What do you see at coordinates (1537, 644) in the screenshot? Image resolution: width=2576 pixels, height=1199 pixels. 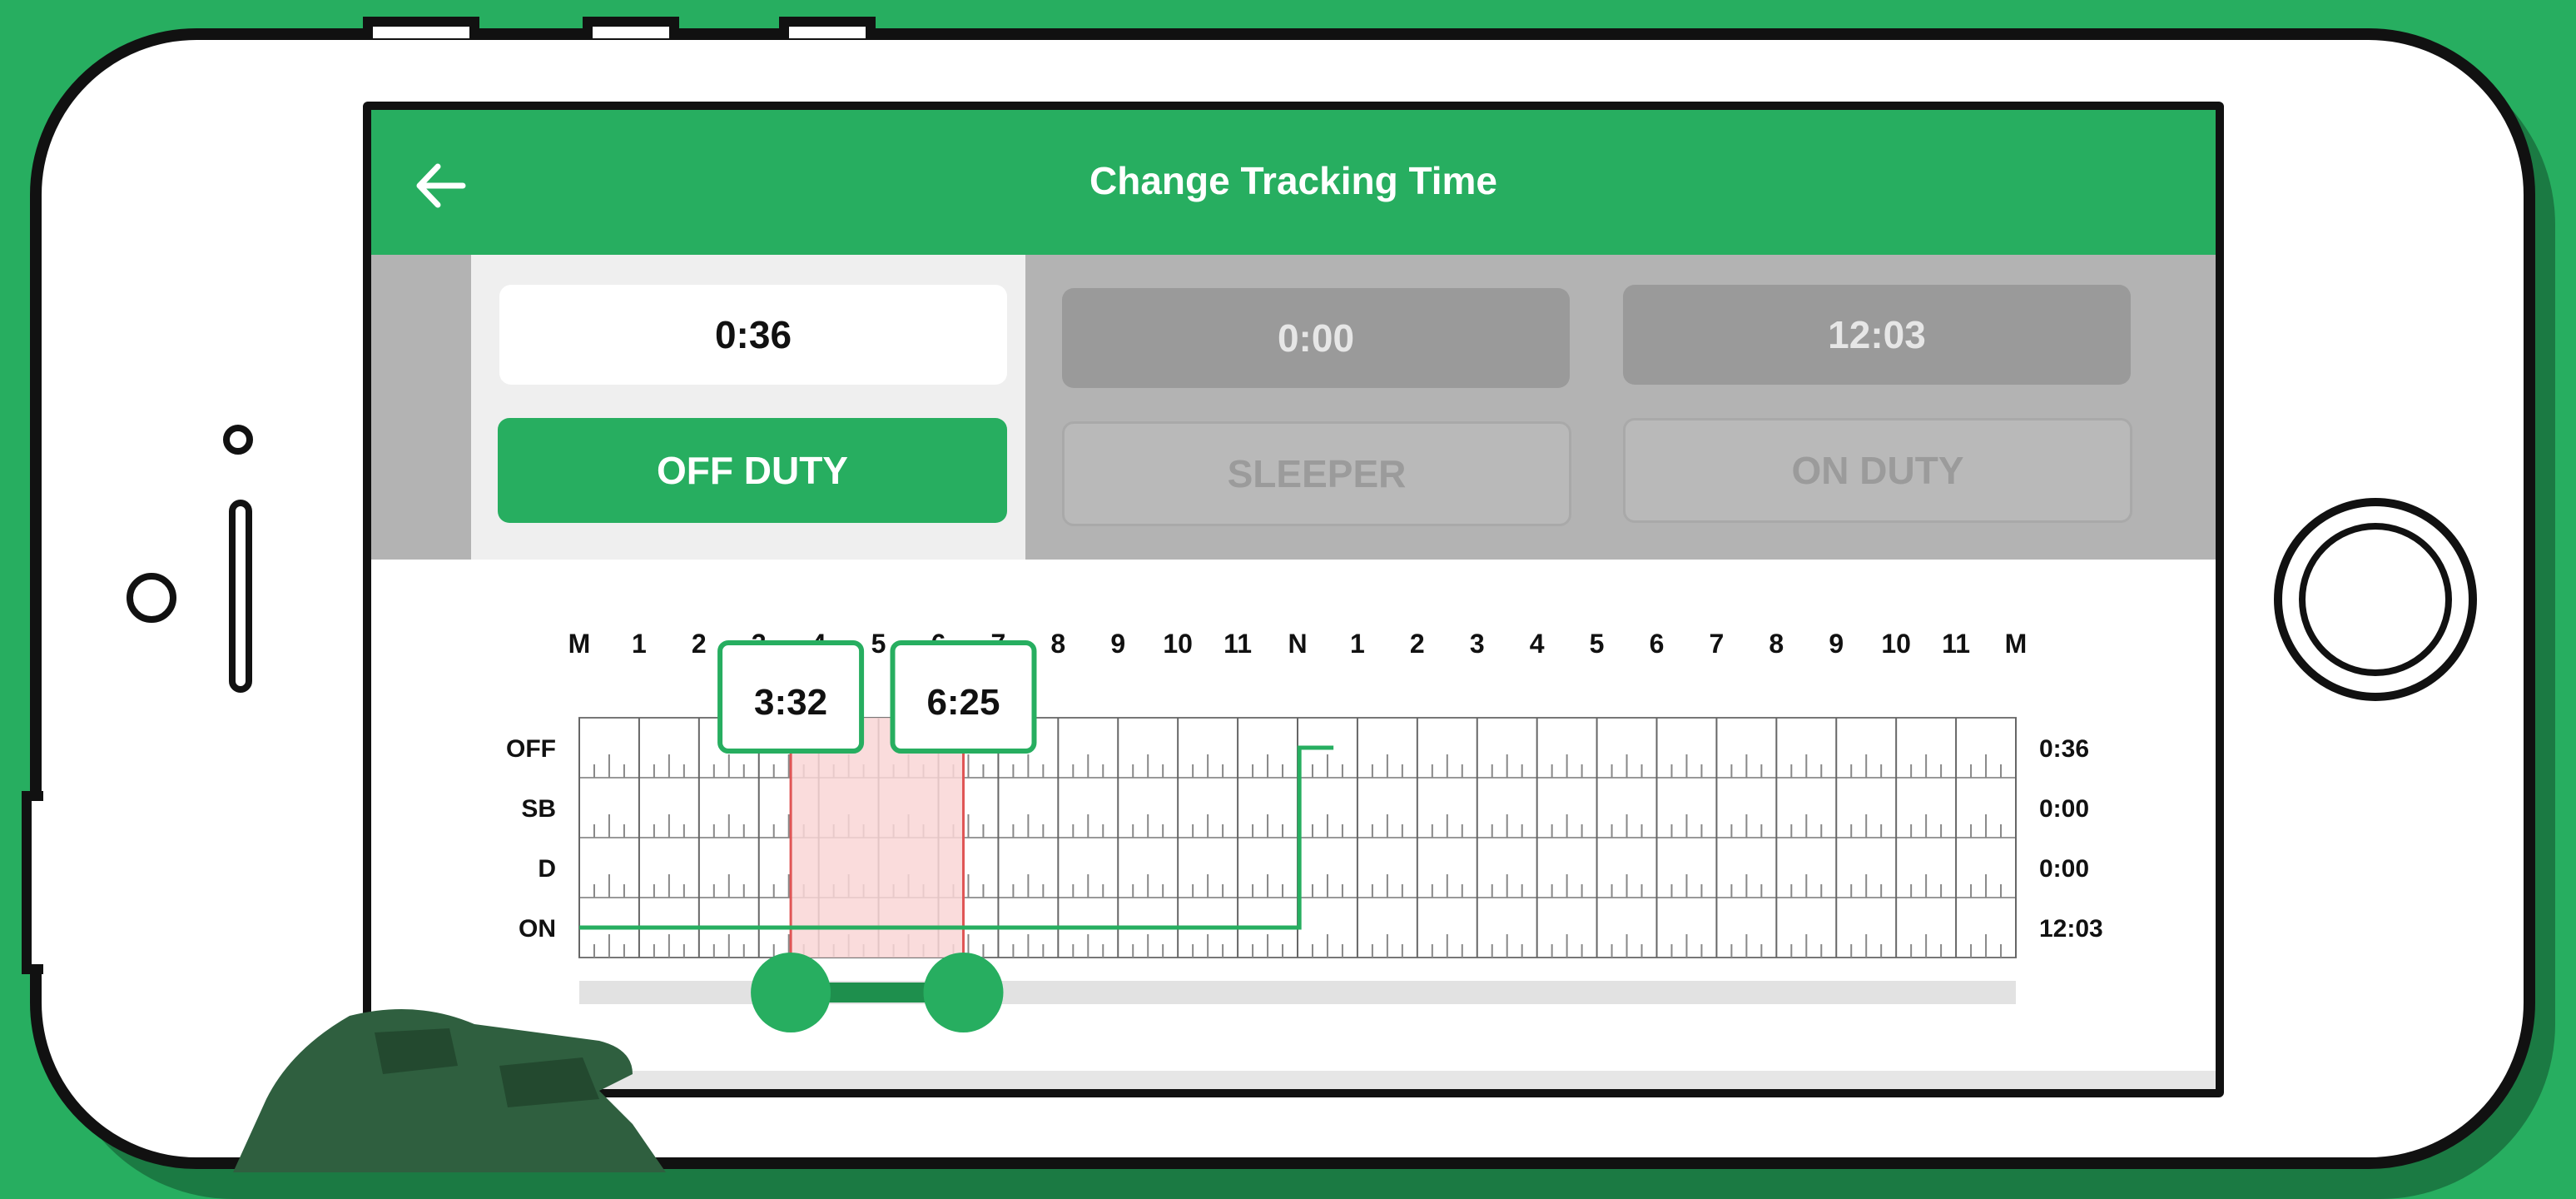 I see `hour-label: 4` at bounding box center [1537, 644].